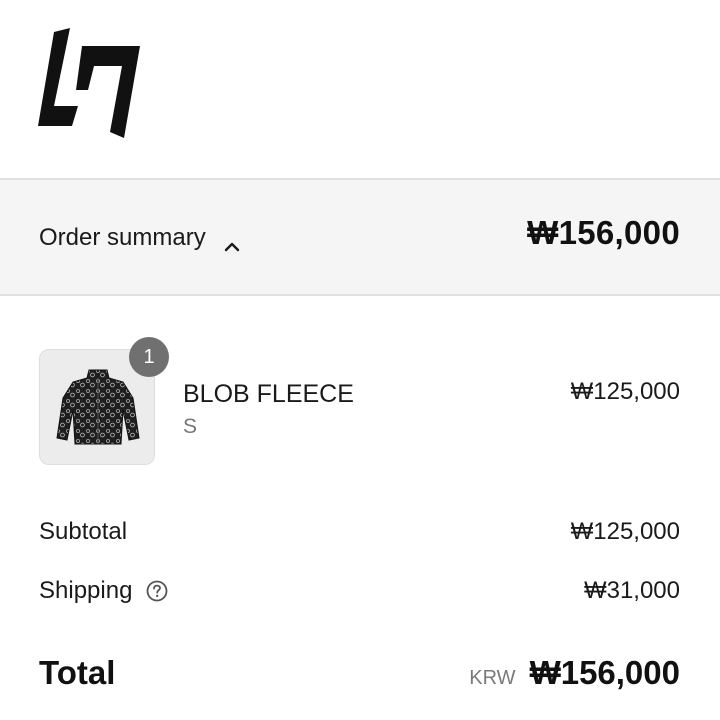  What do you see at coordinates (77, 672) in the screenshot?
I see `total-label: Total` at bounding box center [77, 672].